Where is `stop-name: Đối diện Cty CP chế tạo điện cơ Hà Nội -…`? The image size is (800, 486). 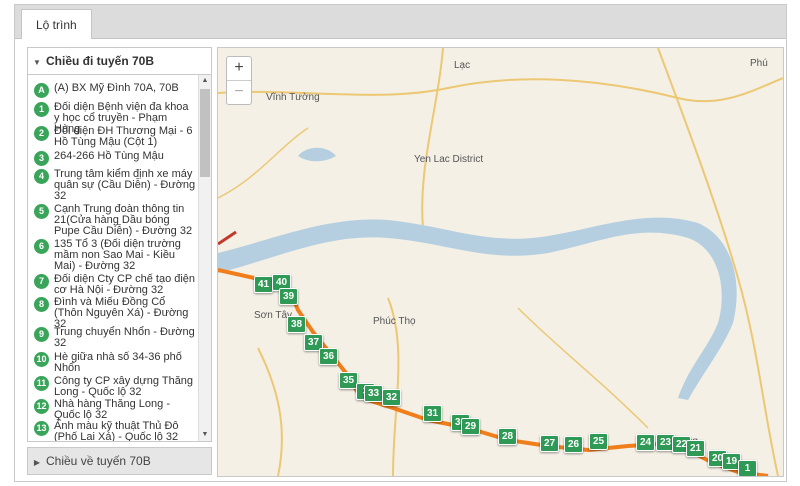 stop-name: Đối diện Cty CP chế tạo điện cơ Hà Nội -… is located at coordinates (125, 284).